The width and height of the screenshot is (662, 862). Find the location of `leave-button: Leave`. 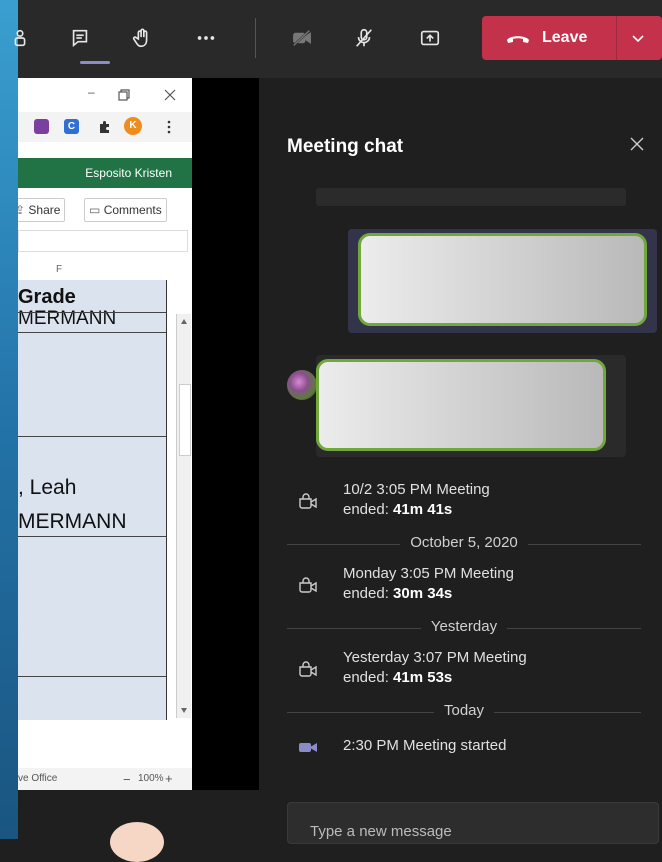

leave-button: Leave is located at coordinates (572, 38).